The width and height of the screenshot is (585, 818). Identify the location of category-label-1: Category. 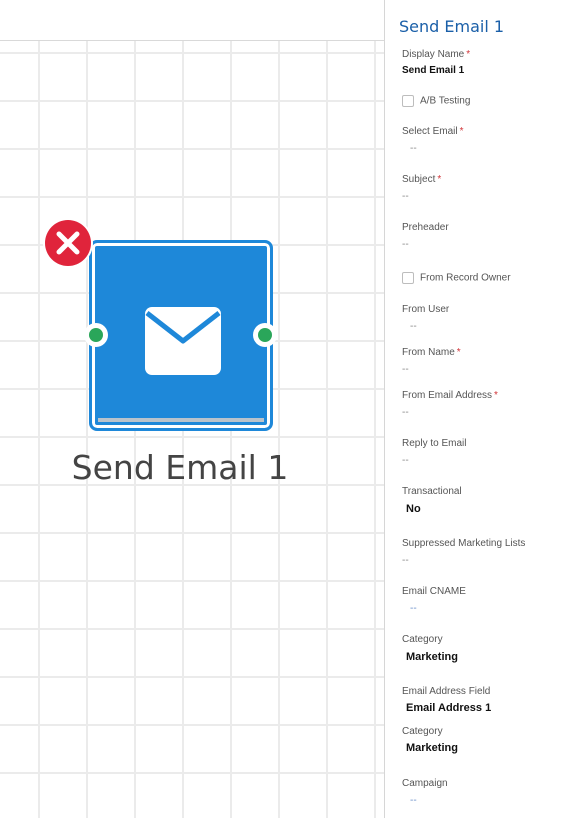
(422, 639).